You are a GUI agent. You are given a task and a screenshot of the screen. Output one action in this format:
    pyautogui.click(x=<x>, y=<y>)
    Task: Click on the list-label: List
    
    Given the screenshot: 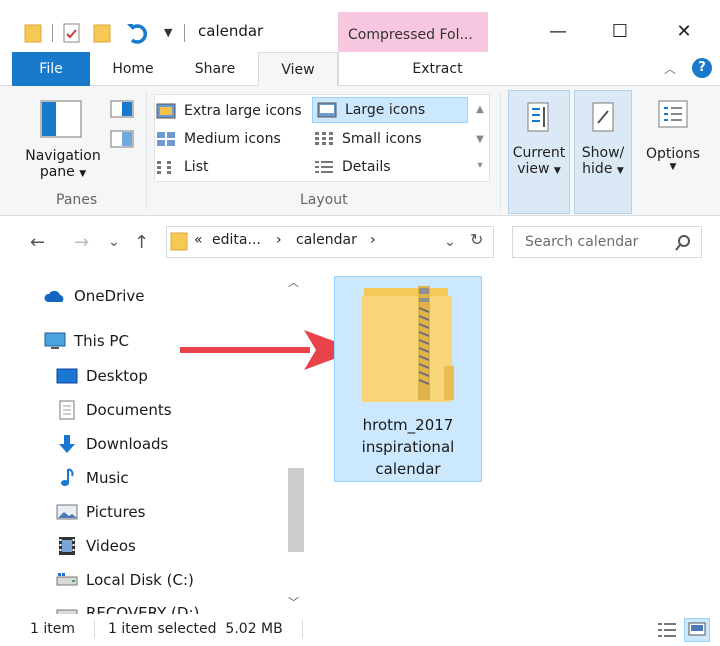 What is the action you would take?
    pyautogui.click(x=196, y=167)
    